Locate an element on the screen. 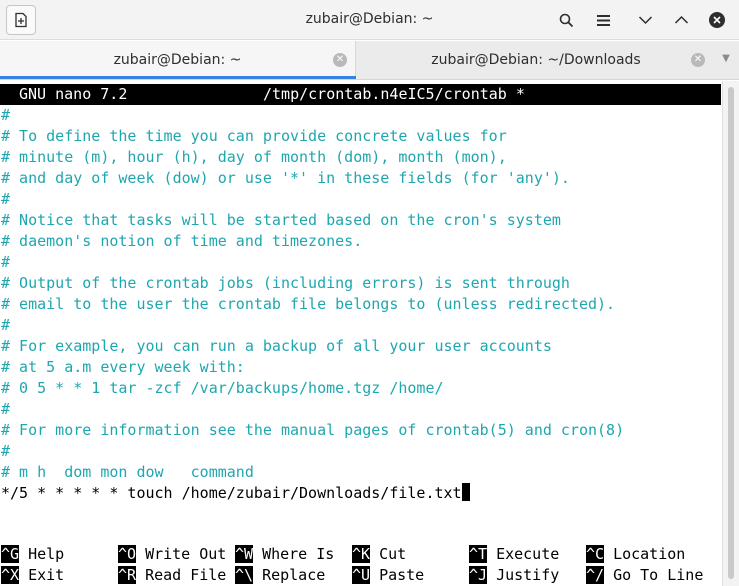 Image resolution: width=739 pixels, height=586 pixels. minimize-button is located at coordinates (645, 20).